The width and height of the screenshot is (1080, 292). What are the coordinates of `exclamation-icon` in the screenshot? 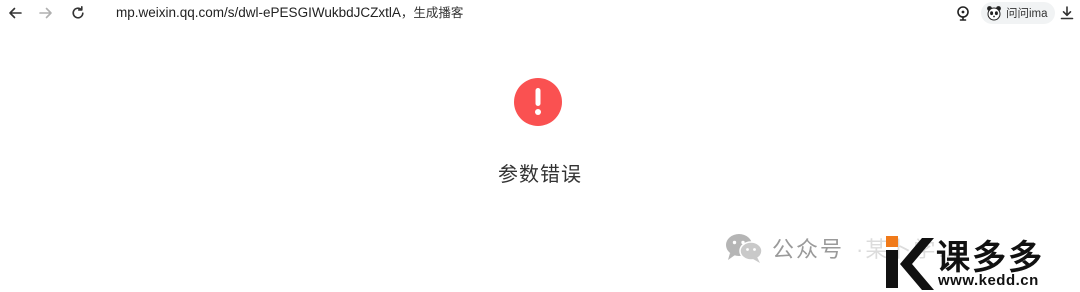 It's located at (538, 101).